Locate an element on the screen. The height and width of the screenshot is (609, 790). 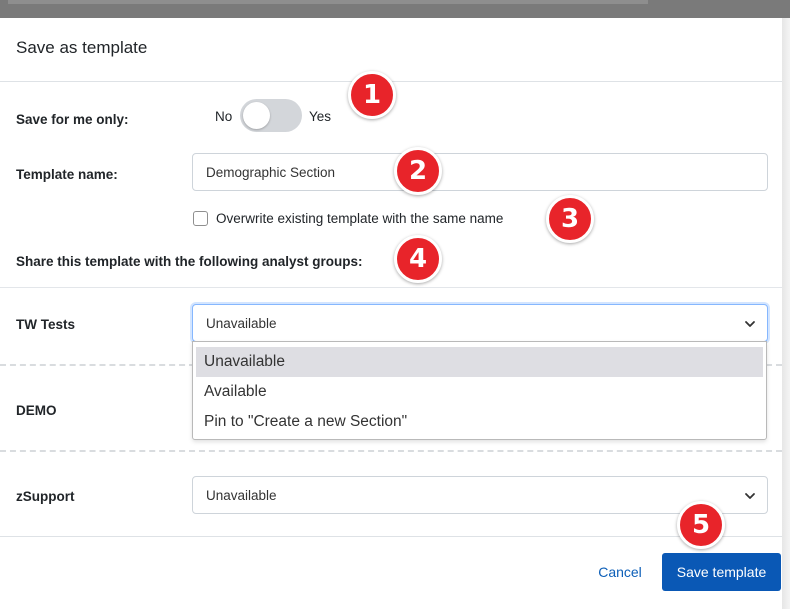
save-for-me-label: Save for me only: is located at coordinates (72, 119).